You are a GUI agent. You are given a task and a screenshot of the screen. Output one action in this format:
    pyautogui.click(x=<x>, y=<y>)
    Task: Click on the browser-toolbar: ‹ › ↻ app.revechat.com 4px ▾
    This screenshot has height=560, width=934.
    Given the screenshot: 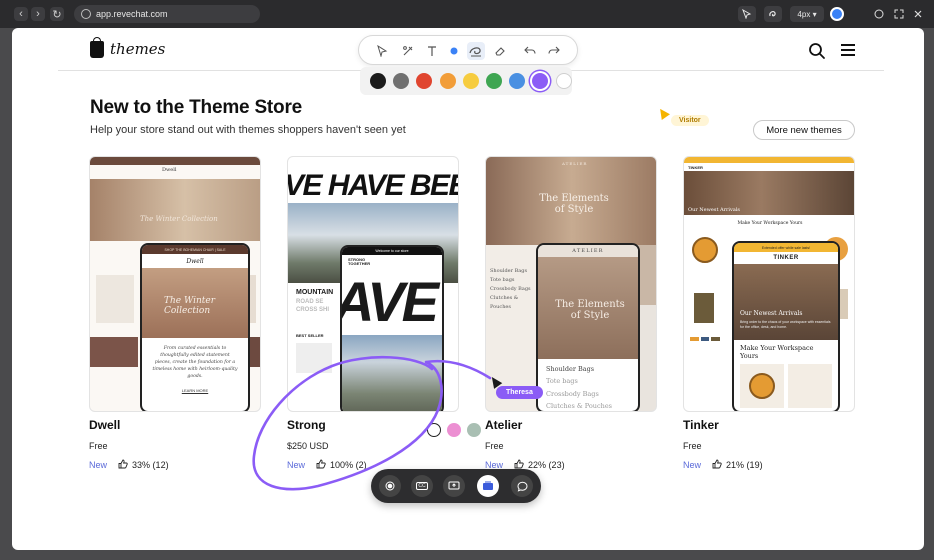 What is the action you would take?
    pyautogui.click(x=467, y=14)
    